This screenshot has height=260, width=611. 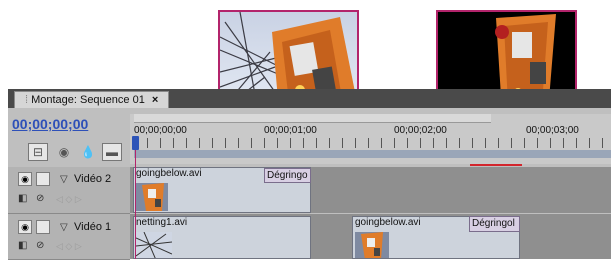 I want to click on track-label-video1: Vidéo 1, so click(x=93, y=227).